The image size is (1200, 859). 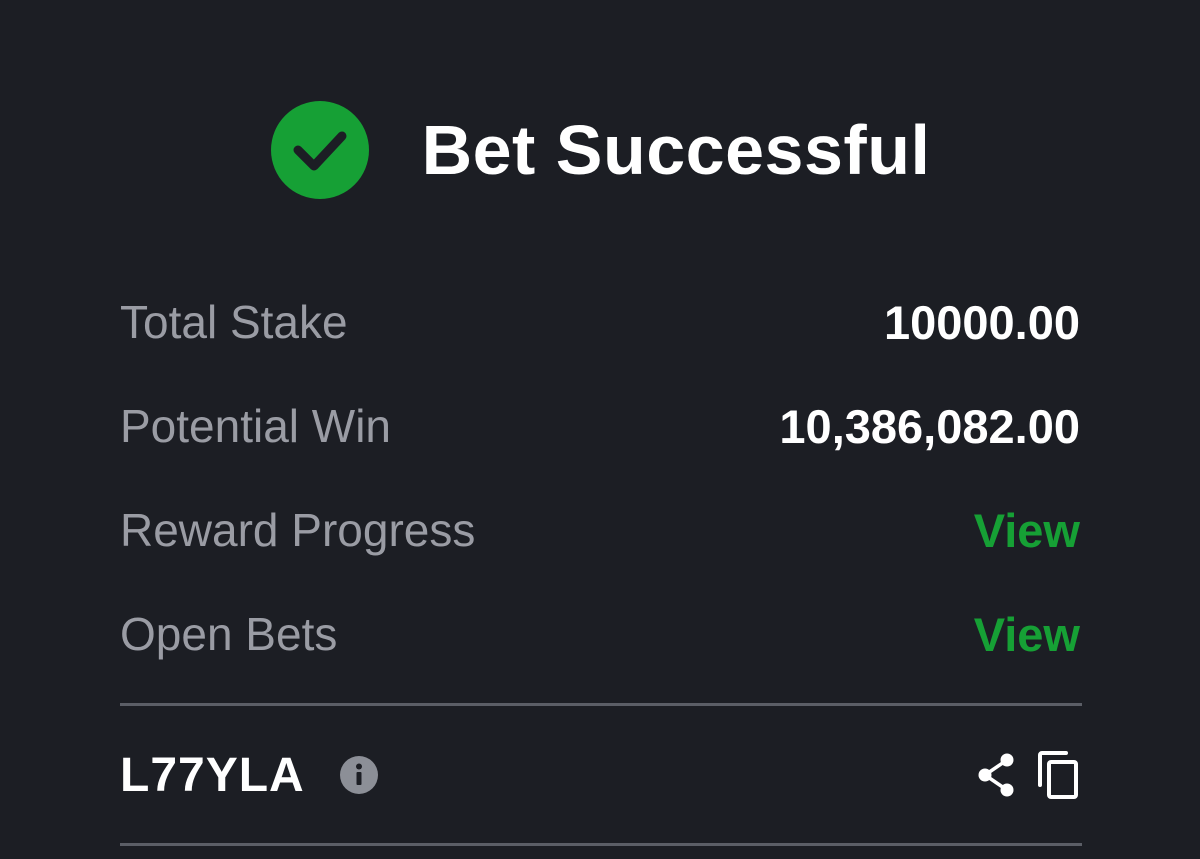 What do you see at coordinates (359, 775) in the screenshot?
I see `info-icon` at bounding box center [359, 775].